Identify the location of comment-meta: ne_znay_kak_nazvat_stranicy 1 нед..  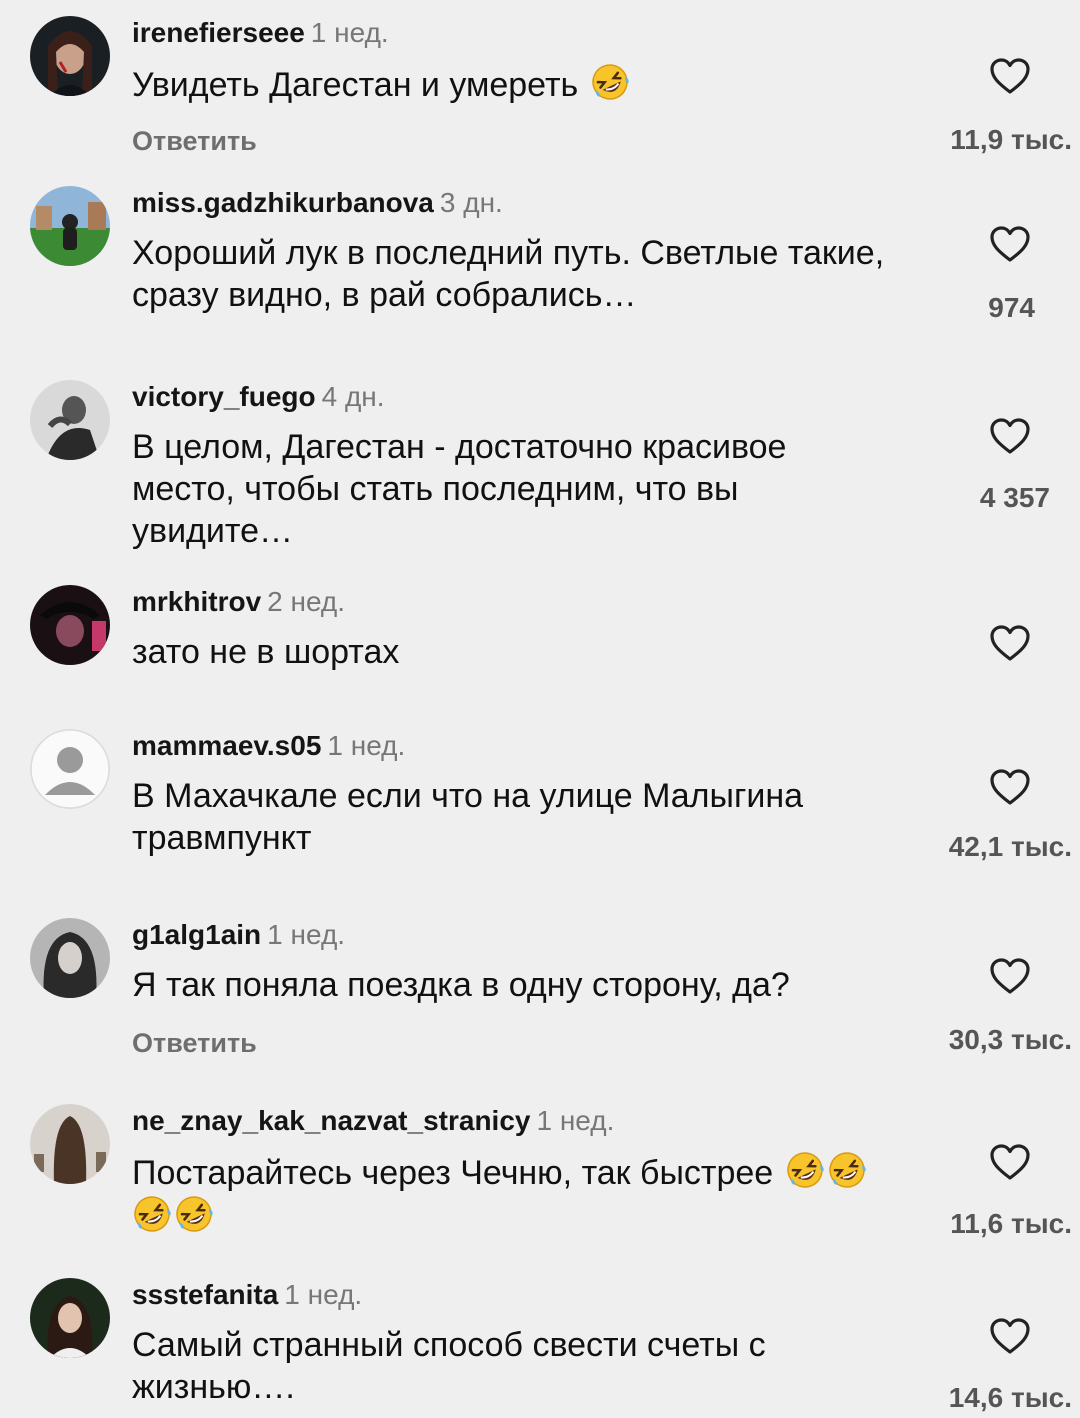
(373, 1121).